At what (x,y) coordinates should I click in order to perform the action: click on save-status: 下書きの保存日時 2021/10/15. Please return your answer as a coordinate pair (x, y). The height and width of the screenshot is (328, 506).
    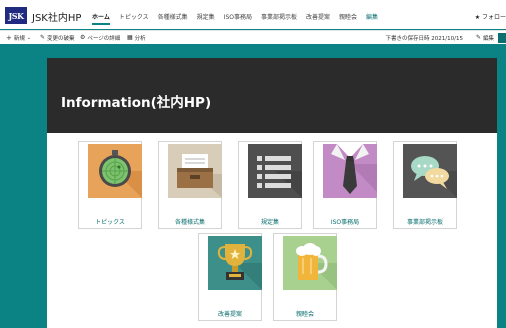
    Looking at the image, I should click on (424, 39).